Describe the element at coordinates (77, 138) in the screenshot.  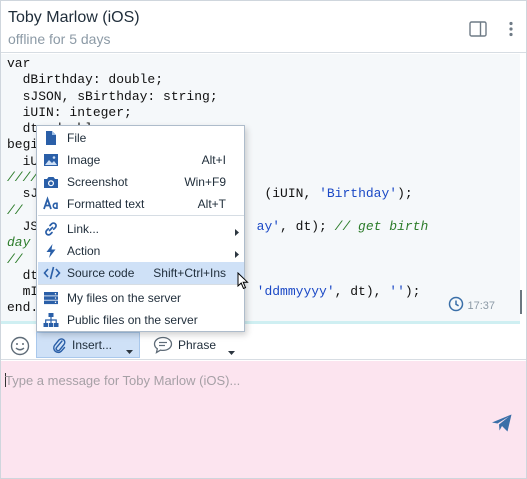
I see `menu-item-label: File` at that location.